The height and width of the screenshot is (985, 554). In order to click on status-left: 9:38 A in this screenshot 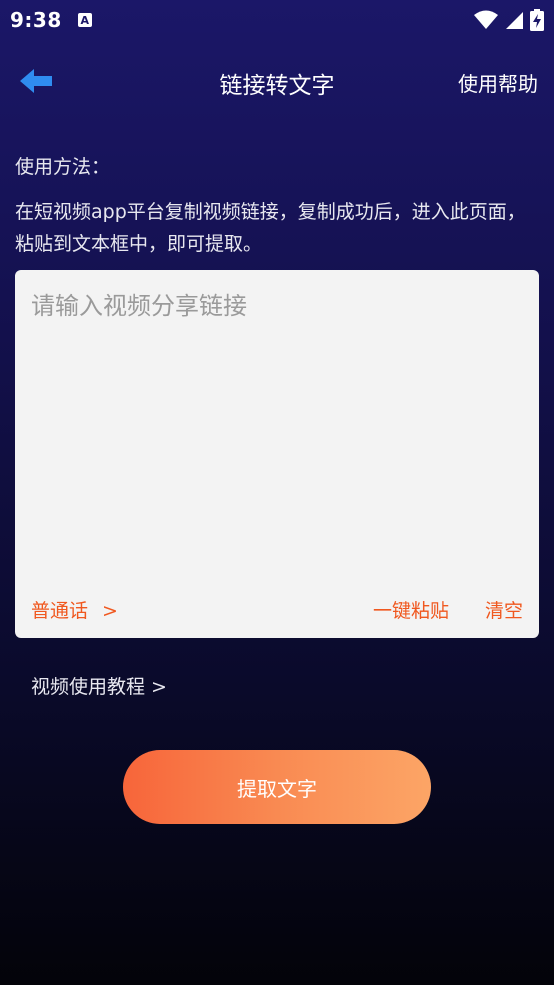, I will do `click(51, 20)`.